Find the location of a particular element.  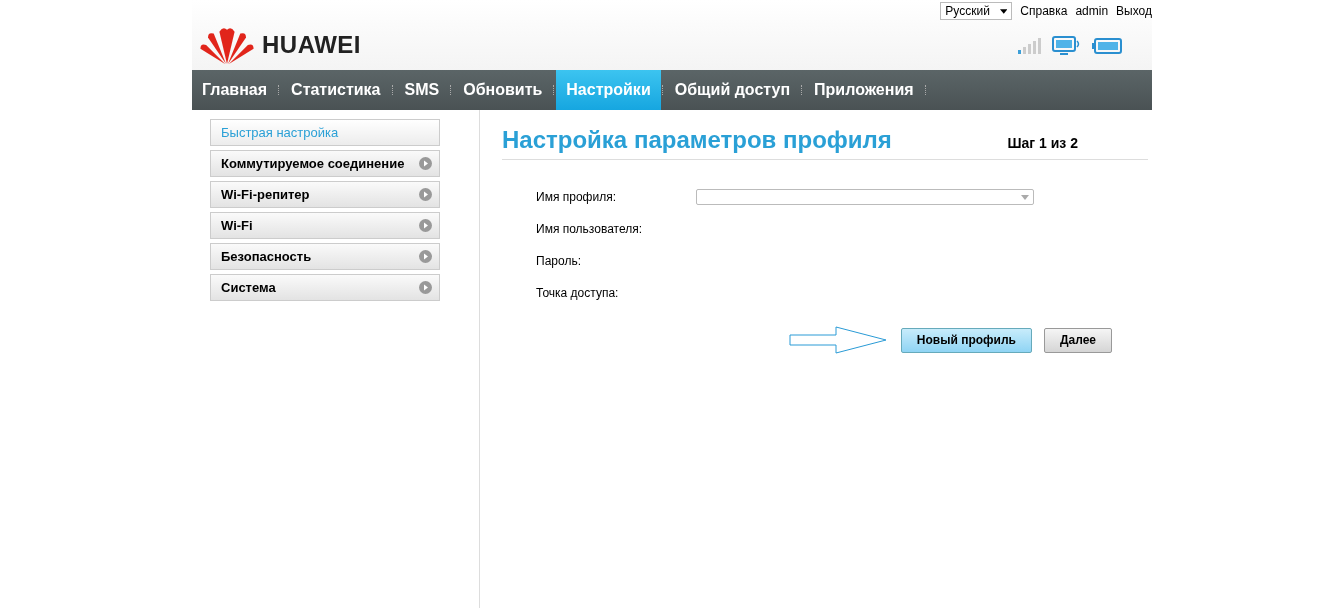

header-link: Выход is located at coordinates (1134, 11).